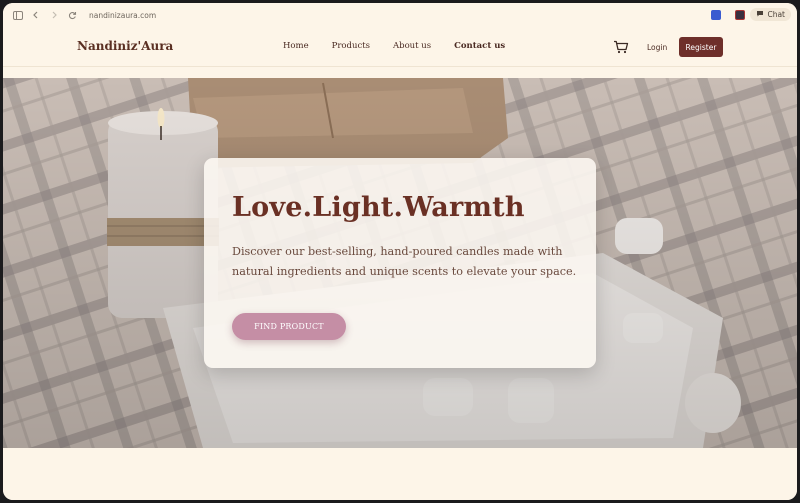  I want to click on reload-icon, so click(72, 15).